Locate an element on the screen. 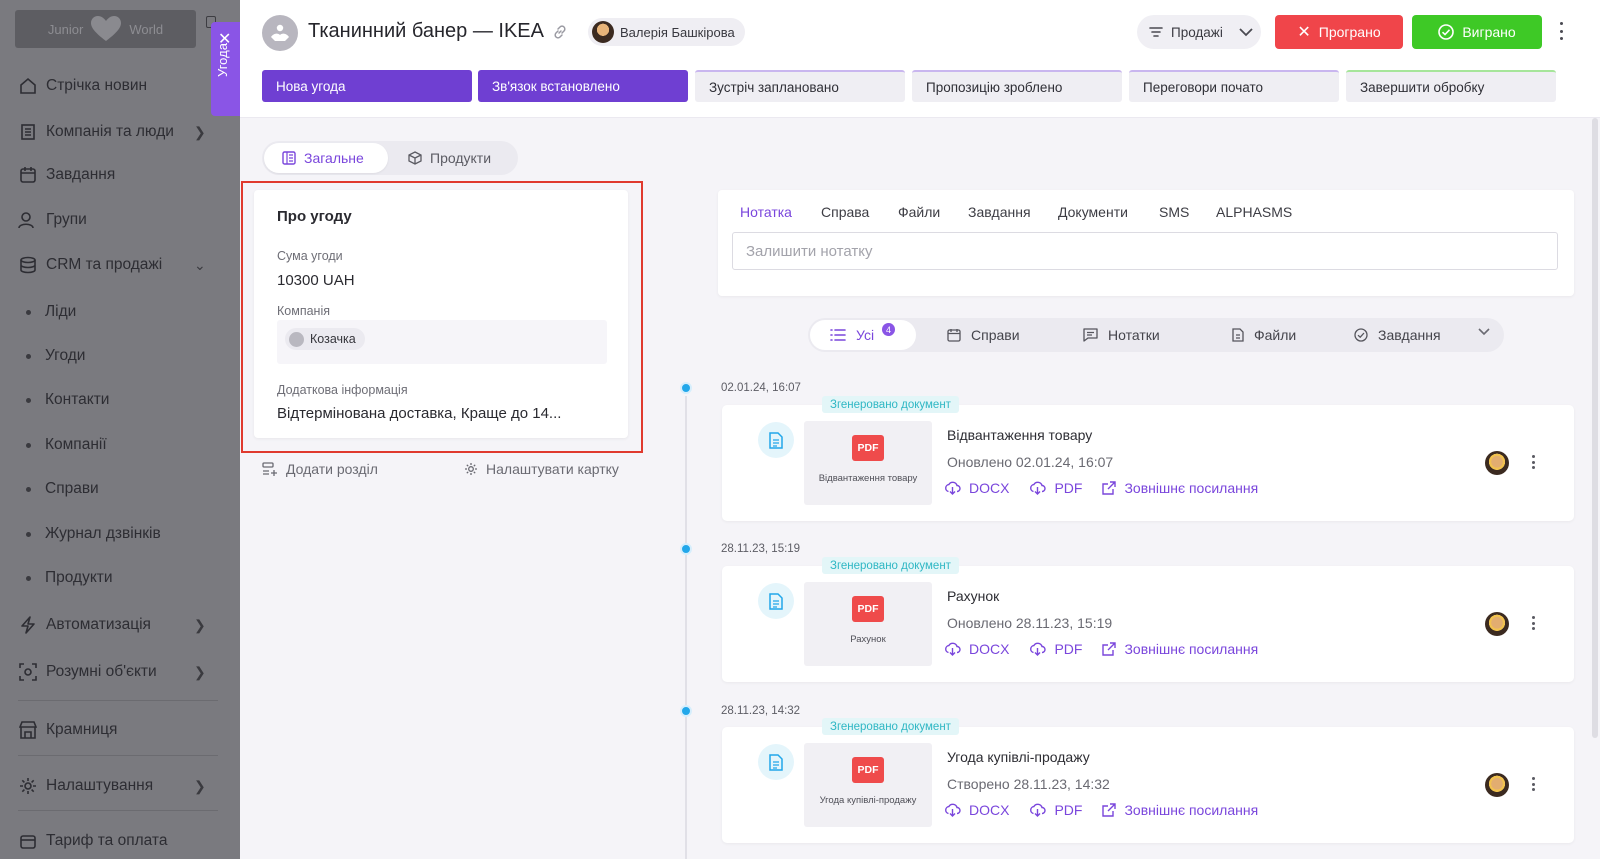 Image resolution: width=1600 pixels, height=859 pixels. nav-item-settings: Налаштування ❯ is located at coordinates (112, 786).